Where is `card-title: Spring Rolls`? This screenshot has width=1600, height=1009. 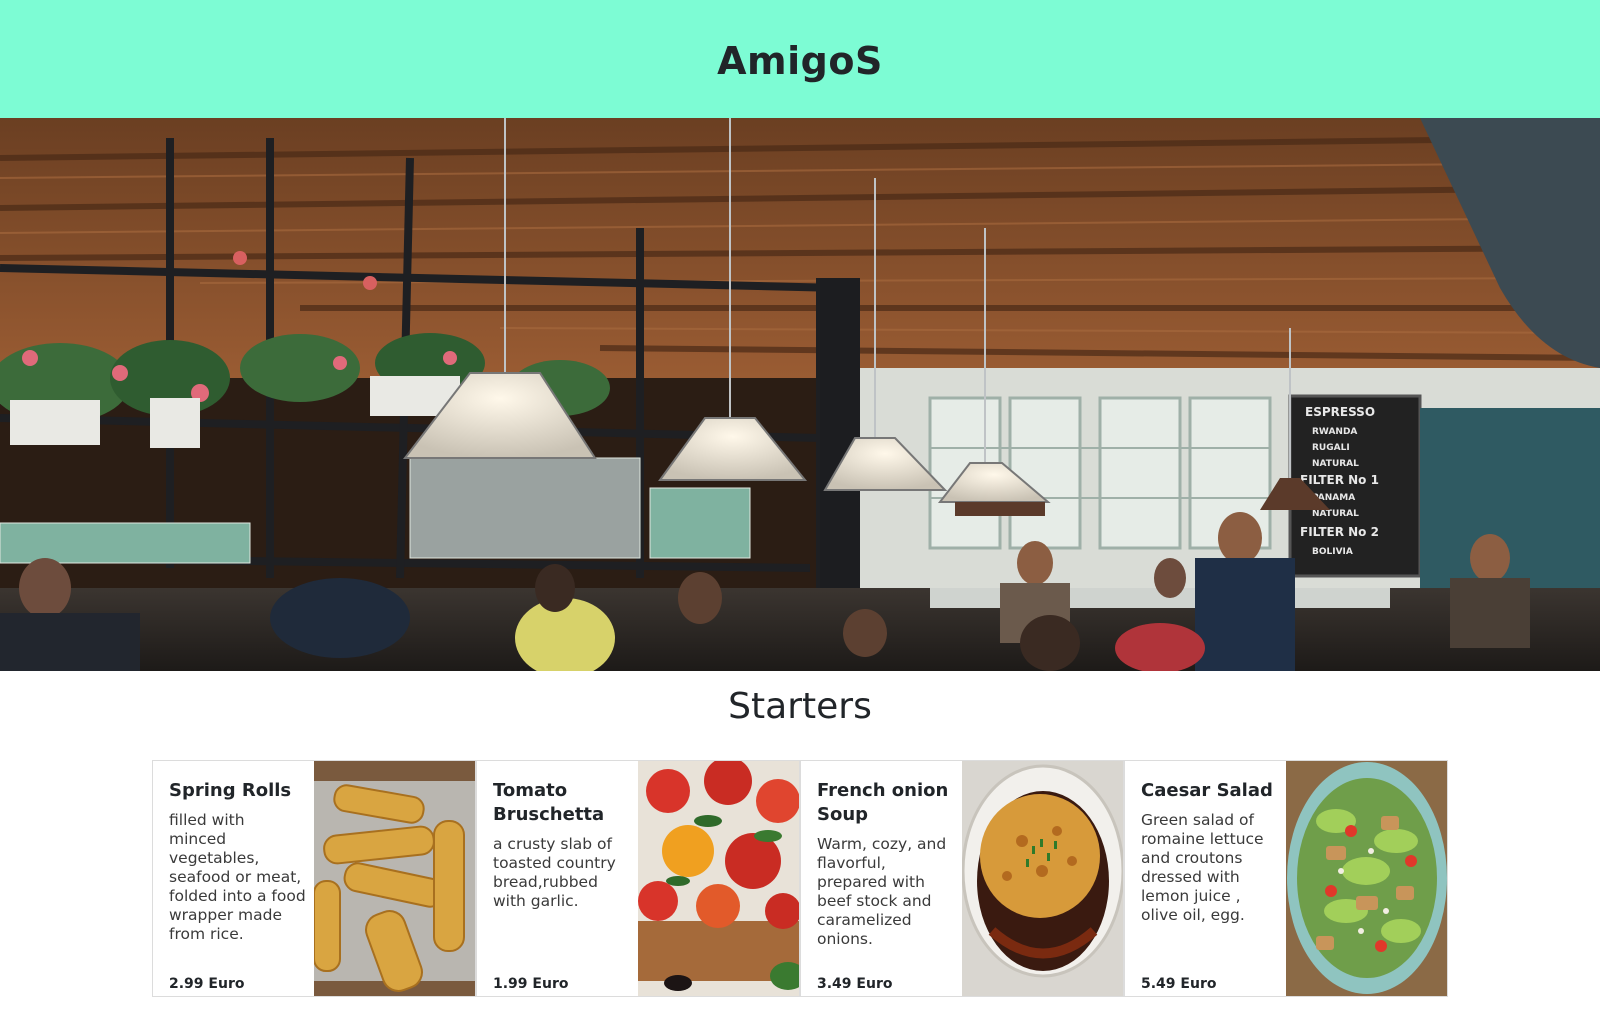
card-title: Spring Rolls is located at coordinates (230, 790).